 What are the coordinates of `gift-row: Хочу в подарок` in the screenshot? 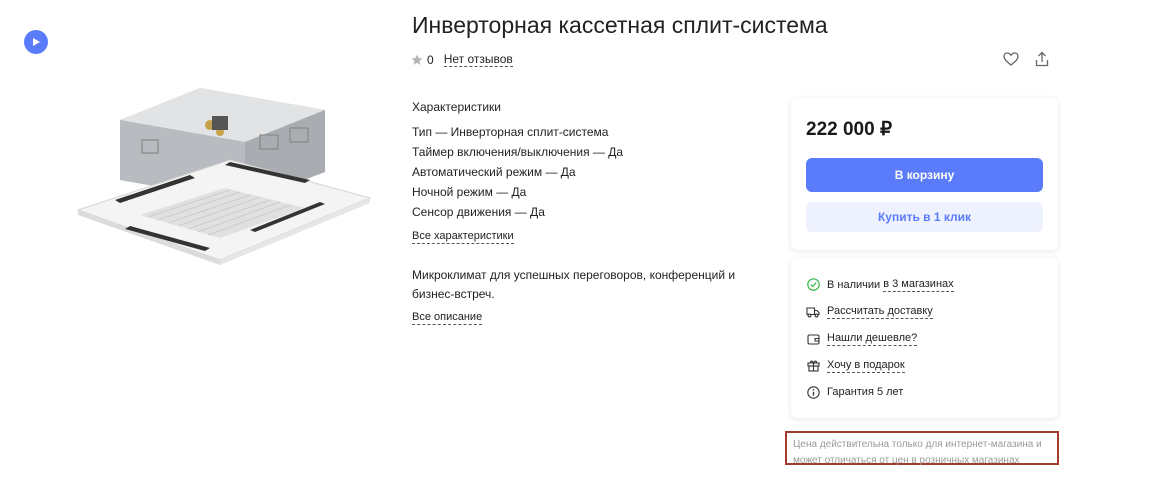 It's located at (855, 365).